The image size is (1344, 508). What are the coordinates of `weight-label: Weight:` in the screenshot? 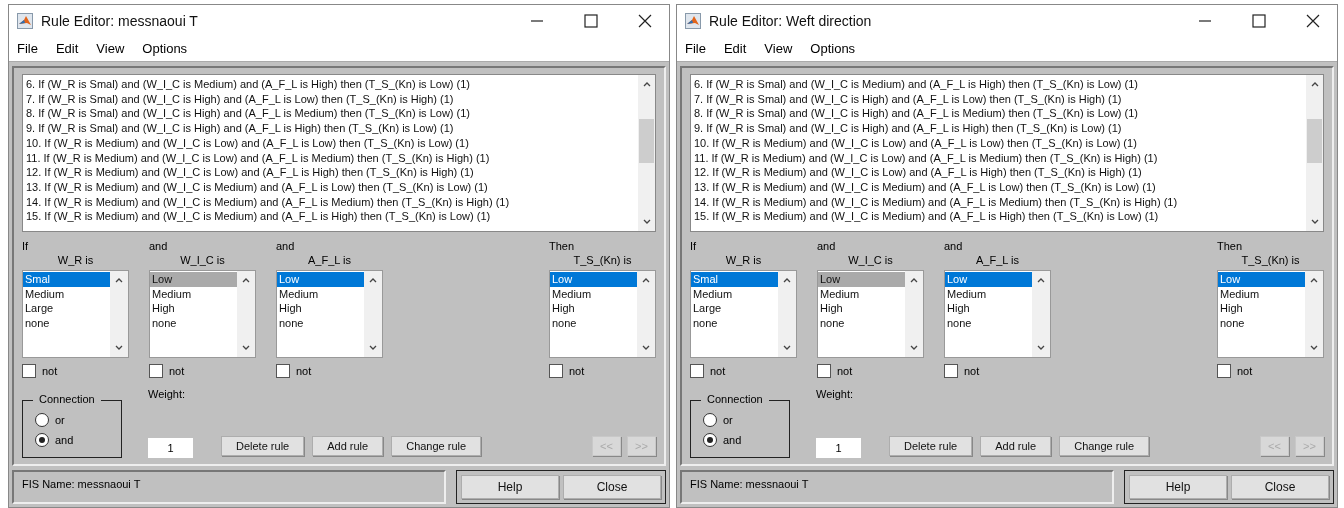 It's located at (835, 394).